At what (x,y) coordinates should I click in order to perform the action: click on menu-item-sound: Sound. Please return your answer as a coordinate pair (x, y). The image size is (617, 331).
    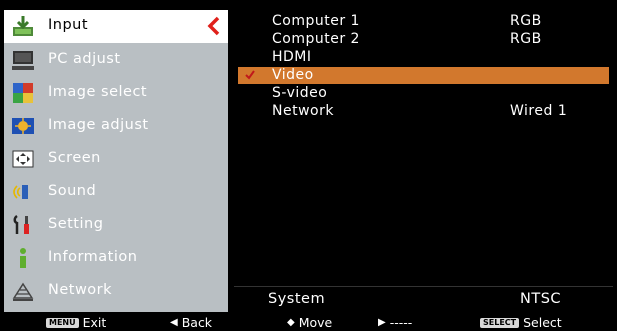
    Looking at the image, I should click on (116, 192).